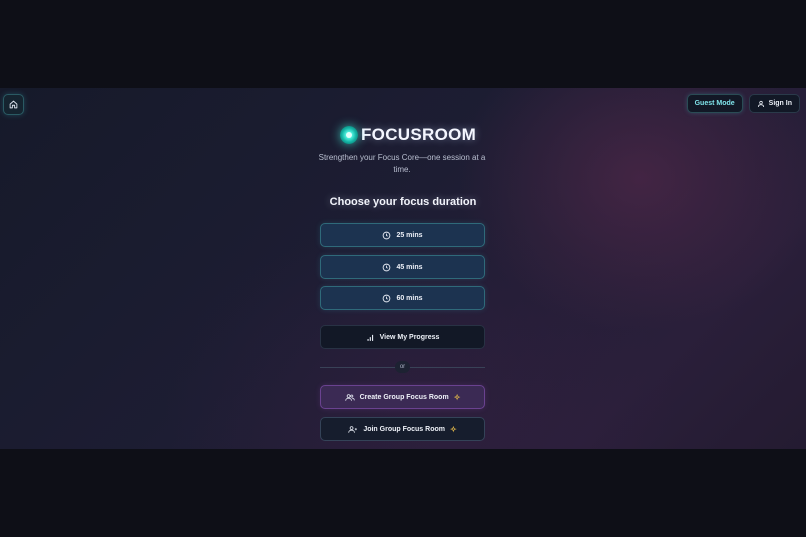  I want to click on view-progress-button: View My Progress, so click(402, 337).